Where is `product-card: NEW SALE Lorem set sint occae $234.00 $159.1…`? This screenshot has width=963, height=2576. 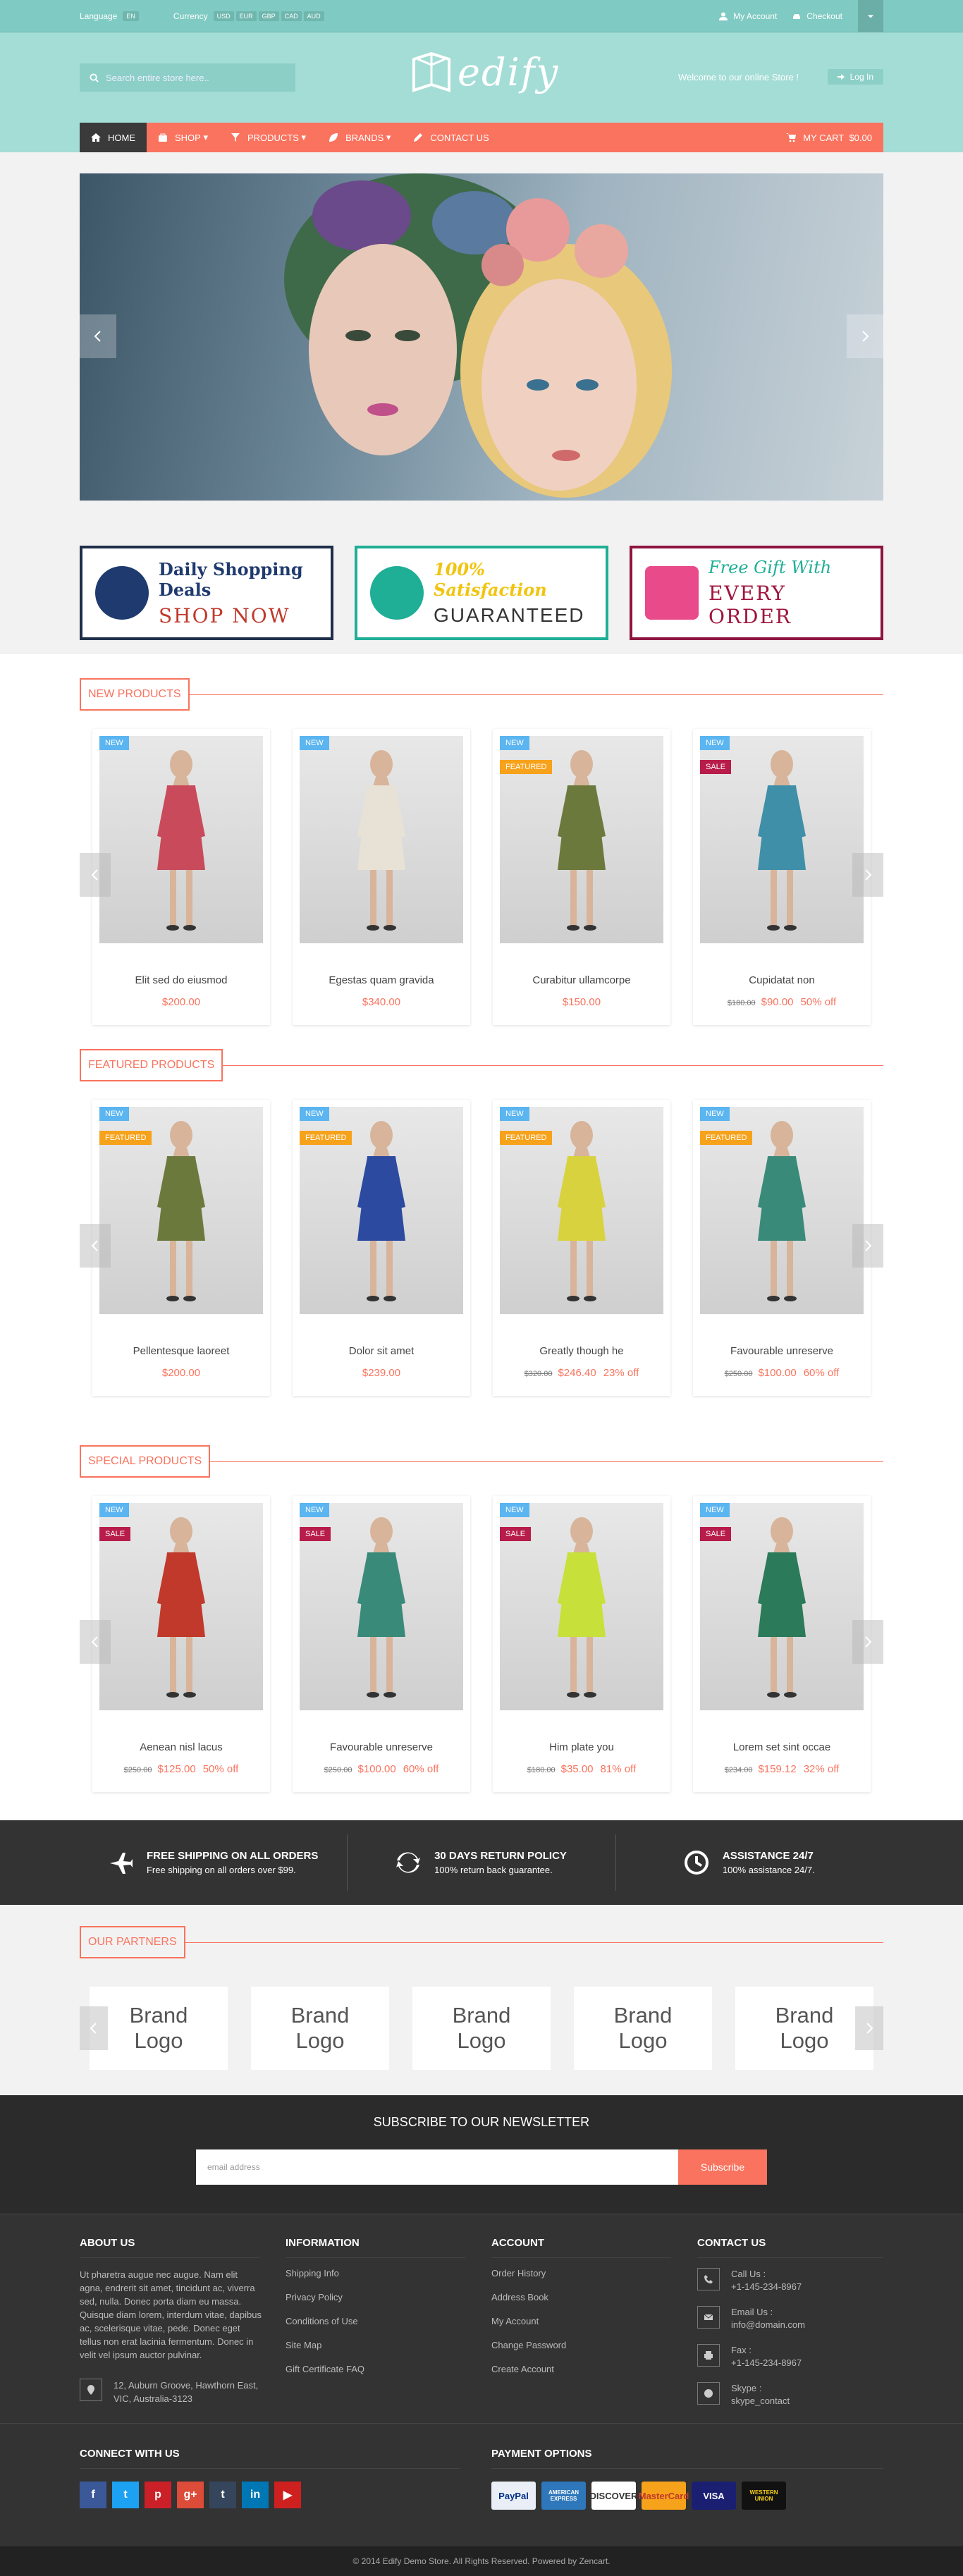 product-card: NEW SALE Lorem set sint occae $234.00 $159.1… is located at coordinates (782, 1644).